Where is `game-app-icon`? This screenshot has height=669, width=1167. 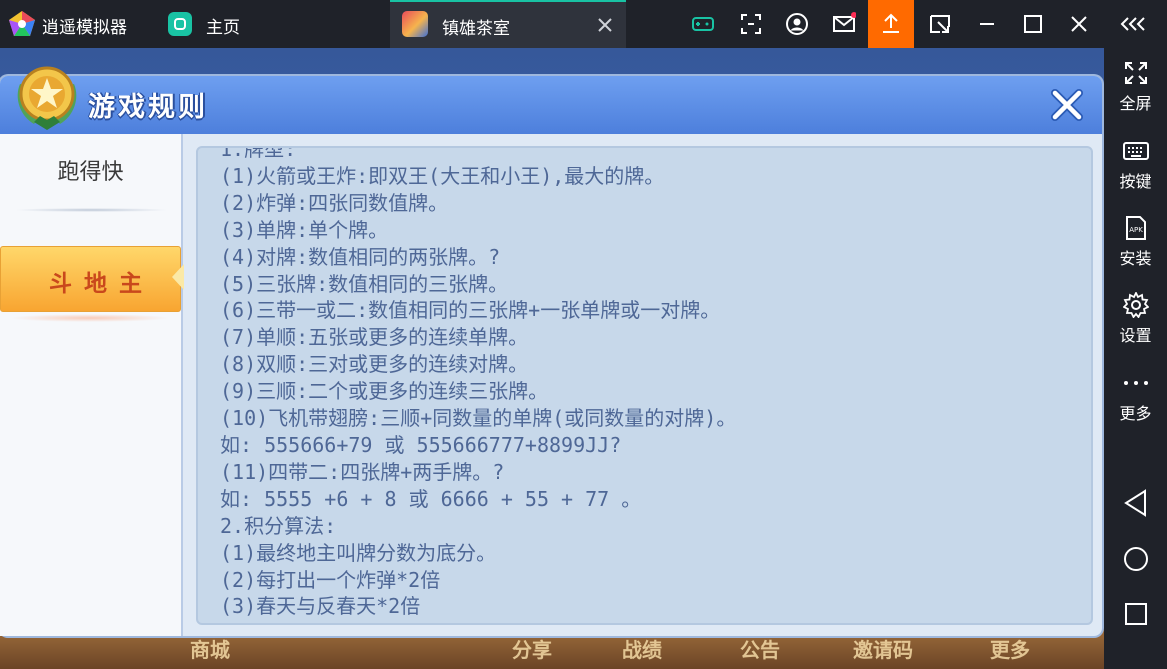 game-app-icon is located at coordinates (415, 24).